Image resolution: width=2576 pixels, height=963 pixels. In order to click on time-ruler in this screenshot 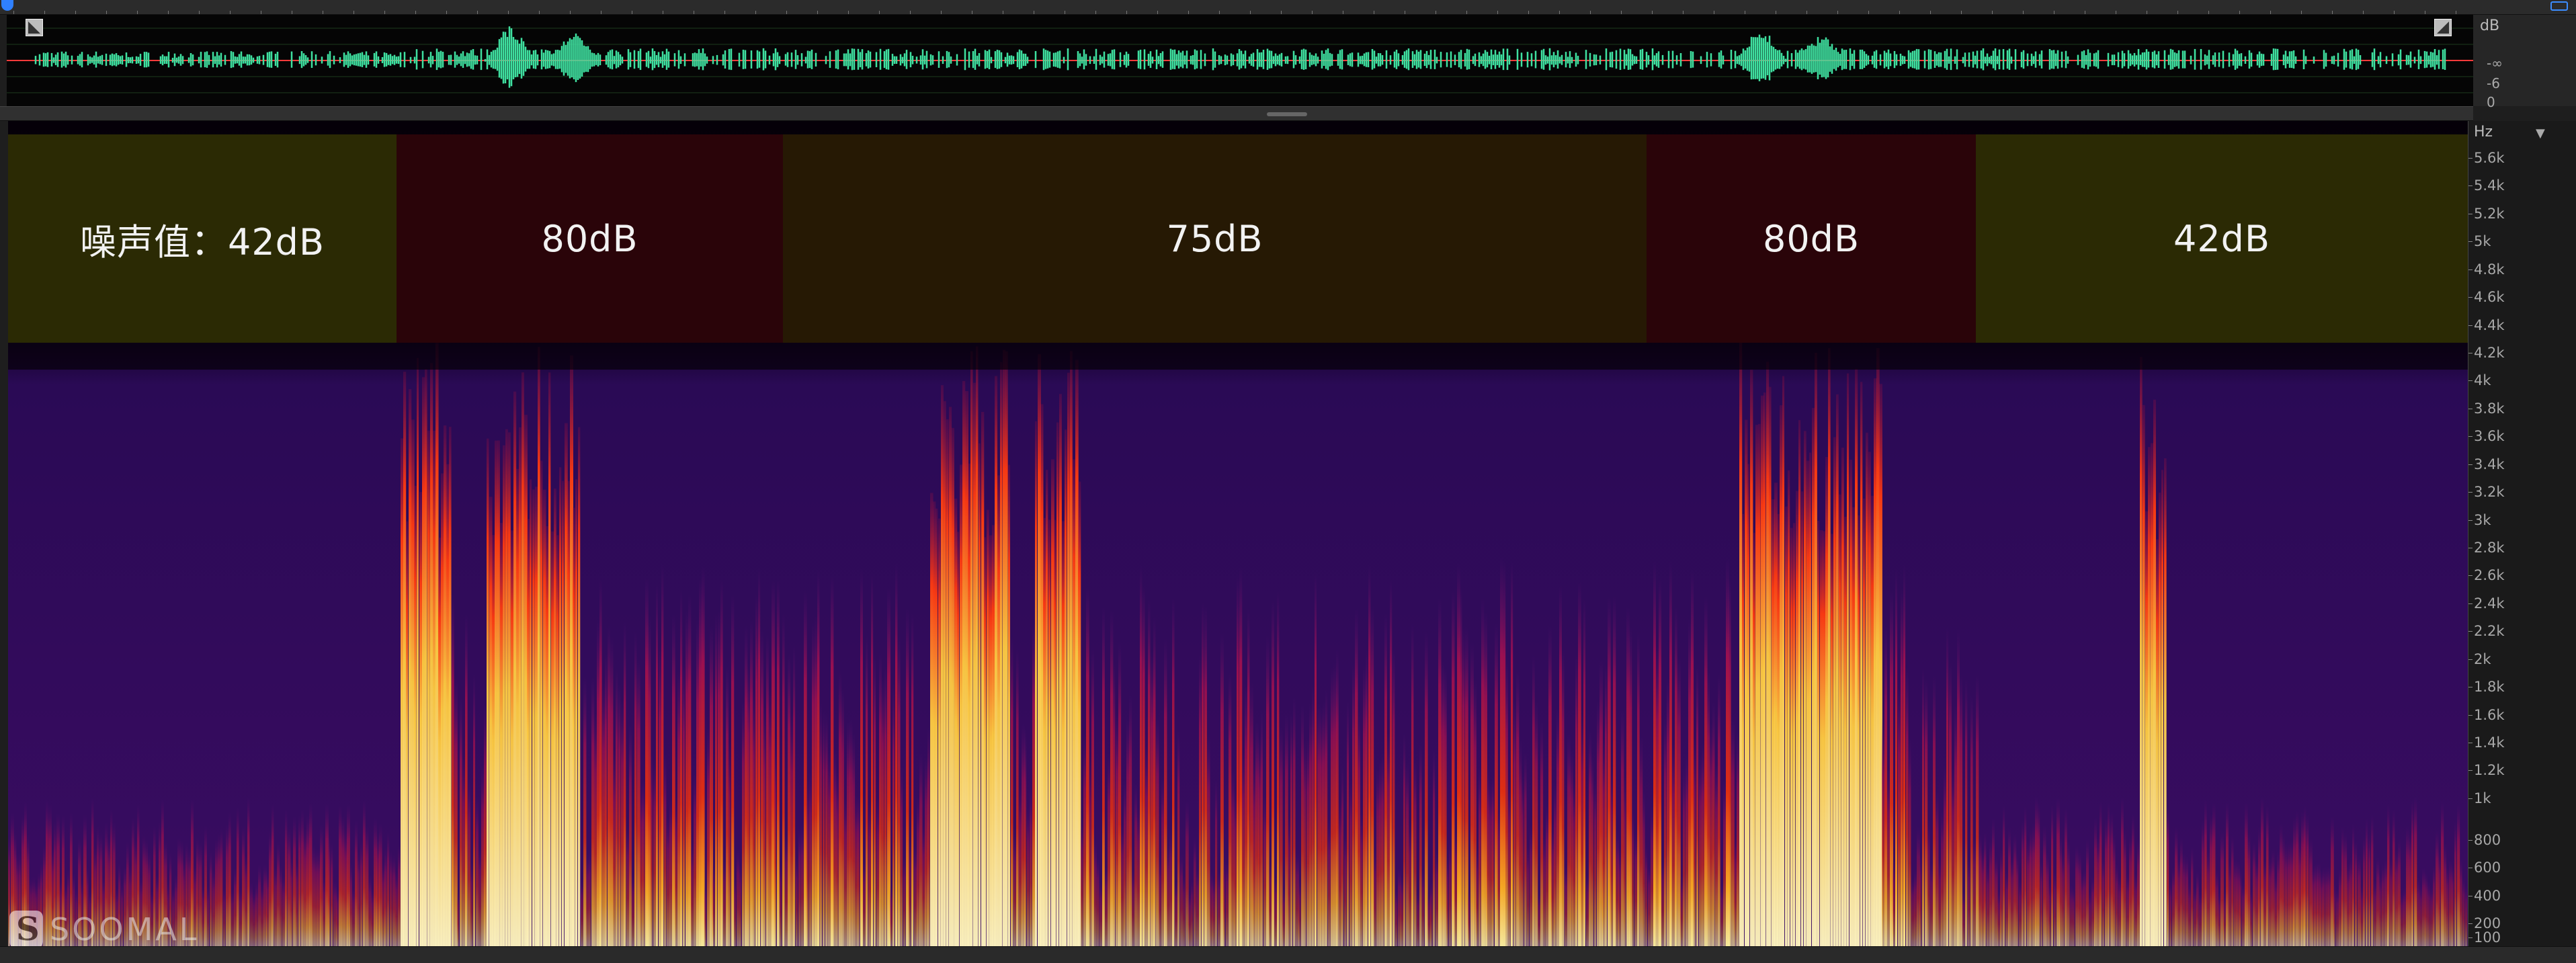, I will do `click(1288, 7)`.